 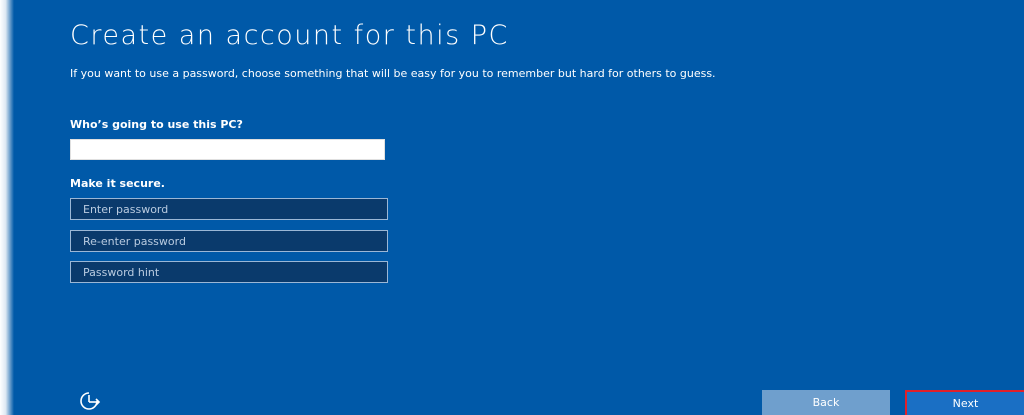 What do you see at coordinates (964, 402) in the screenshot?
I see `next-button: Next` at bounding box center [964, 402].